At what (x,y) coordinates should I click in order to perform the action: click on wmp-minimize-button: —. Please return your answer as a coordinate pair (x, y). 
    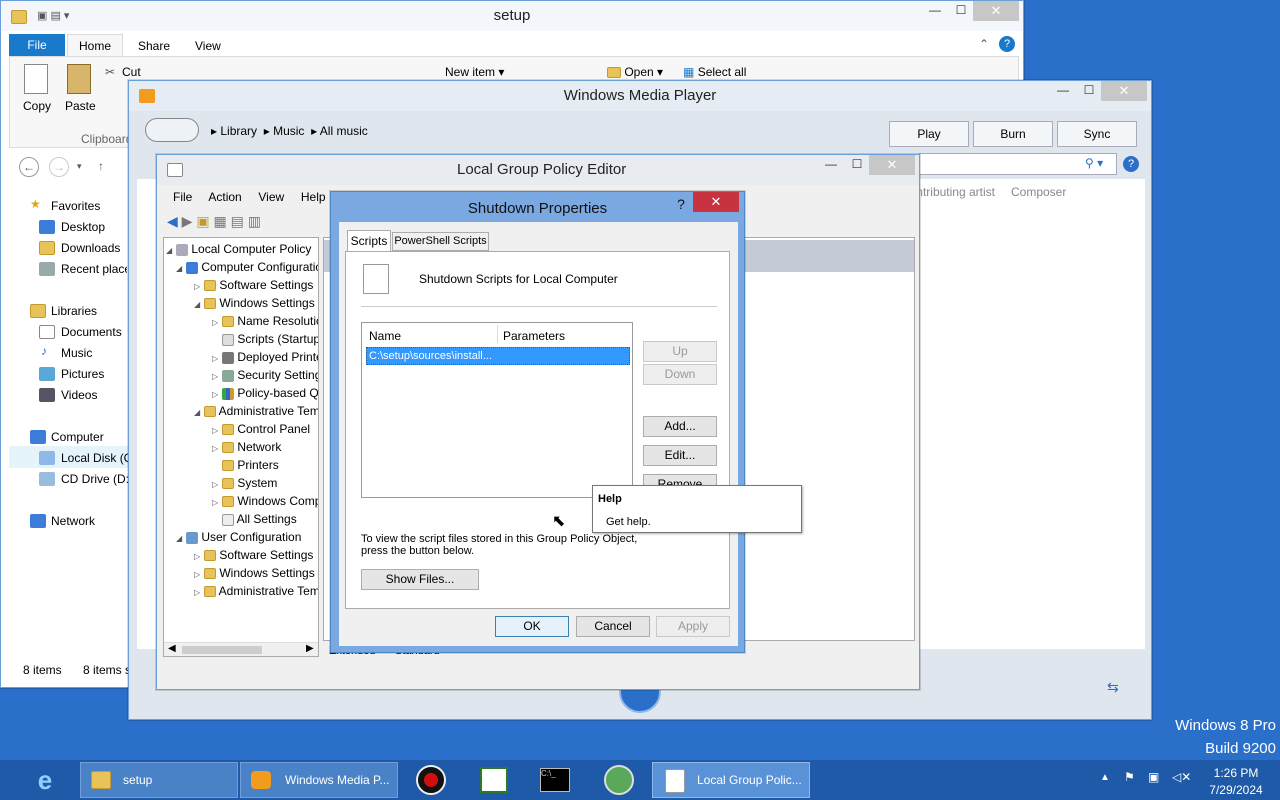
    Looking at the image, I should click on (1063, 91).